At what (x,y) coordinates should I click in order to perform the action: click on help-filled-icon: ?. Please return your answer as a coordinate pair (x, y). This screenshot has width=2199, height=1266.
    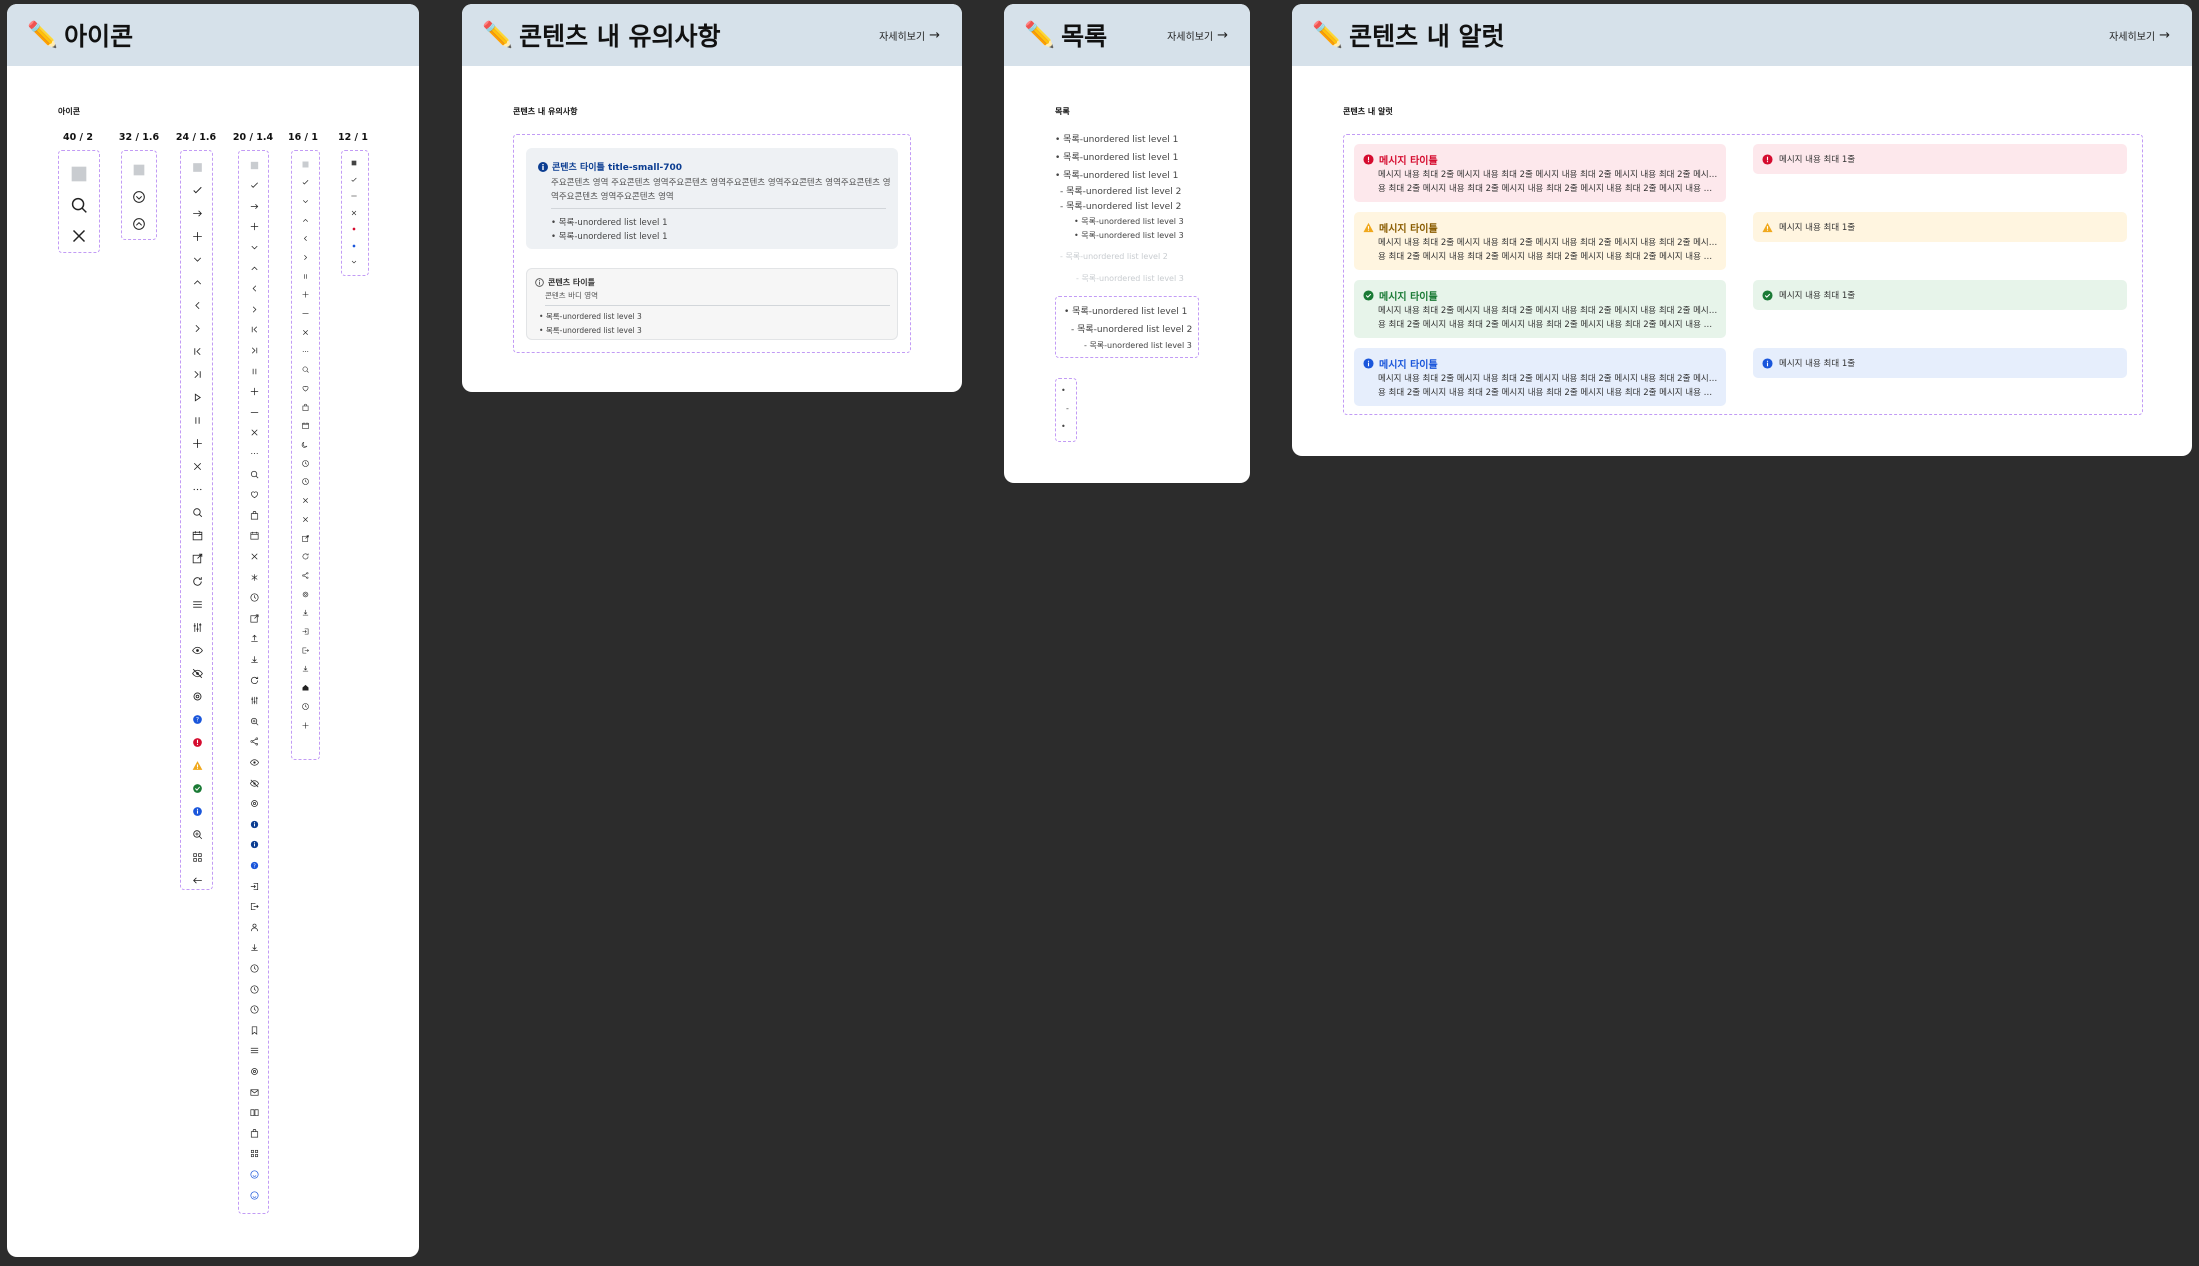
    Looking at the image, I should click on (254, 865).